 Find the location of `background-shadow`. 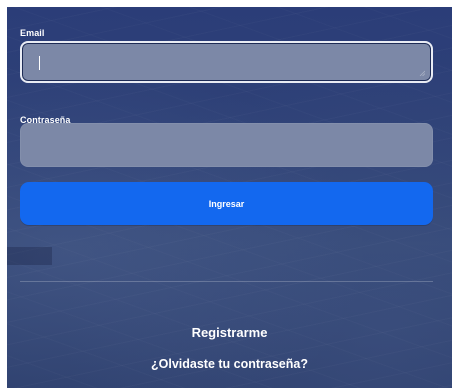

background-shadow is located at coordinates (29, 256).